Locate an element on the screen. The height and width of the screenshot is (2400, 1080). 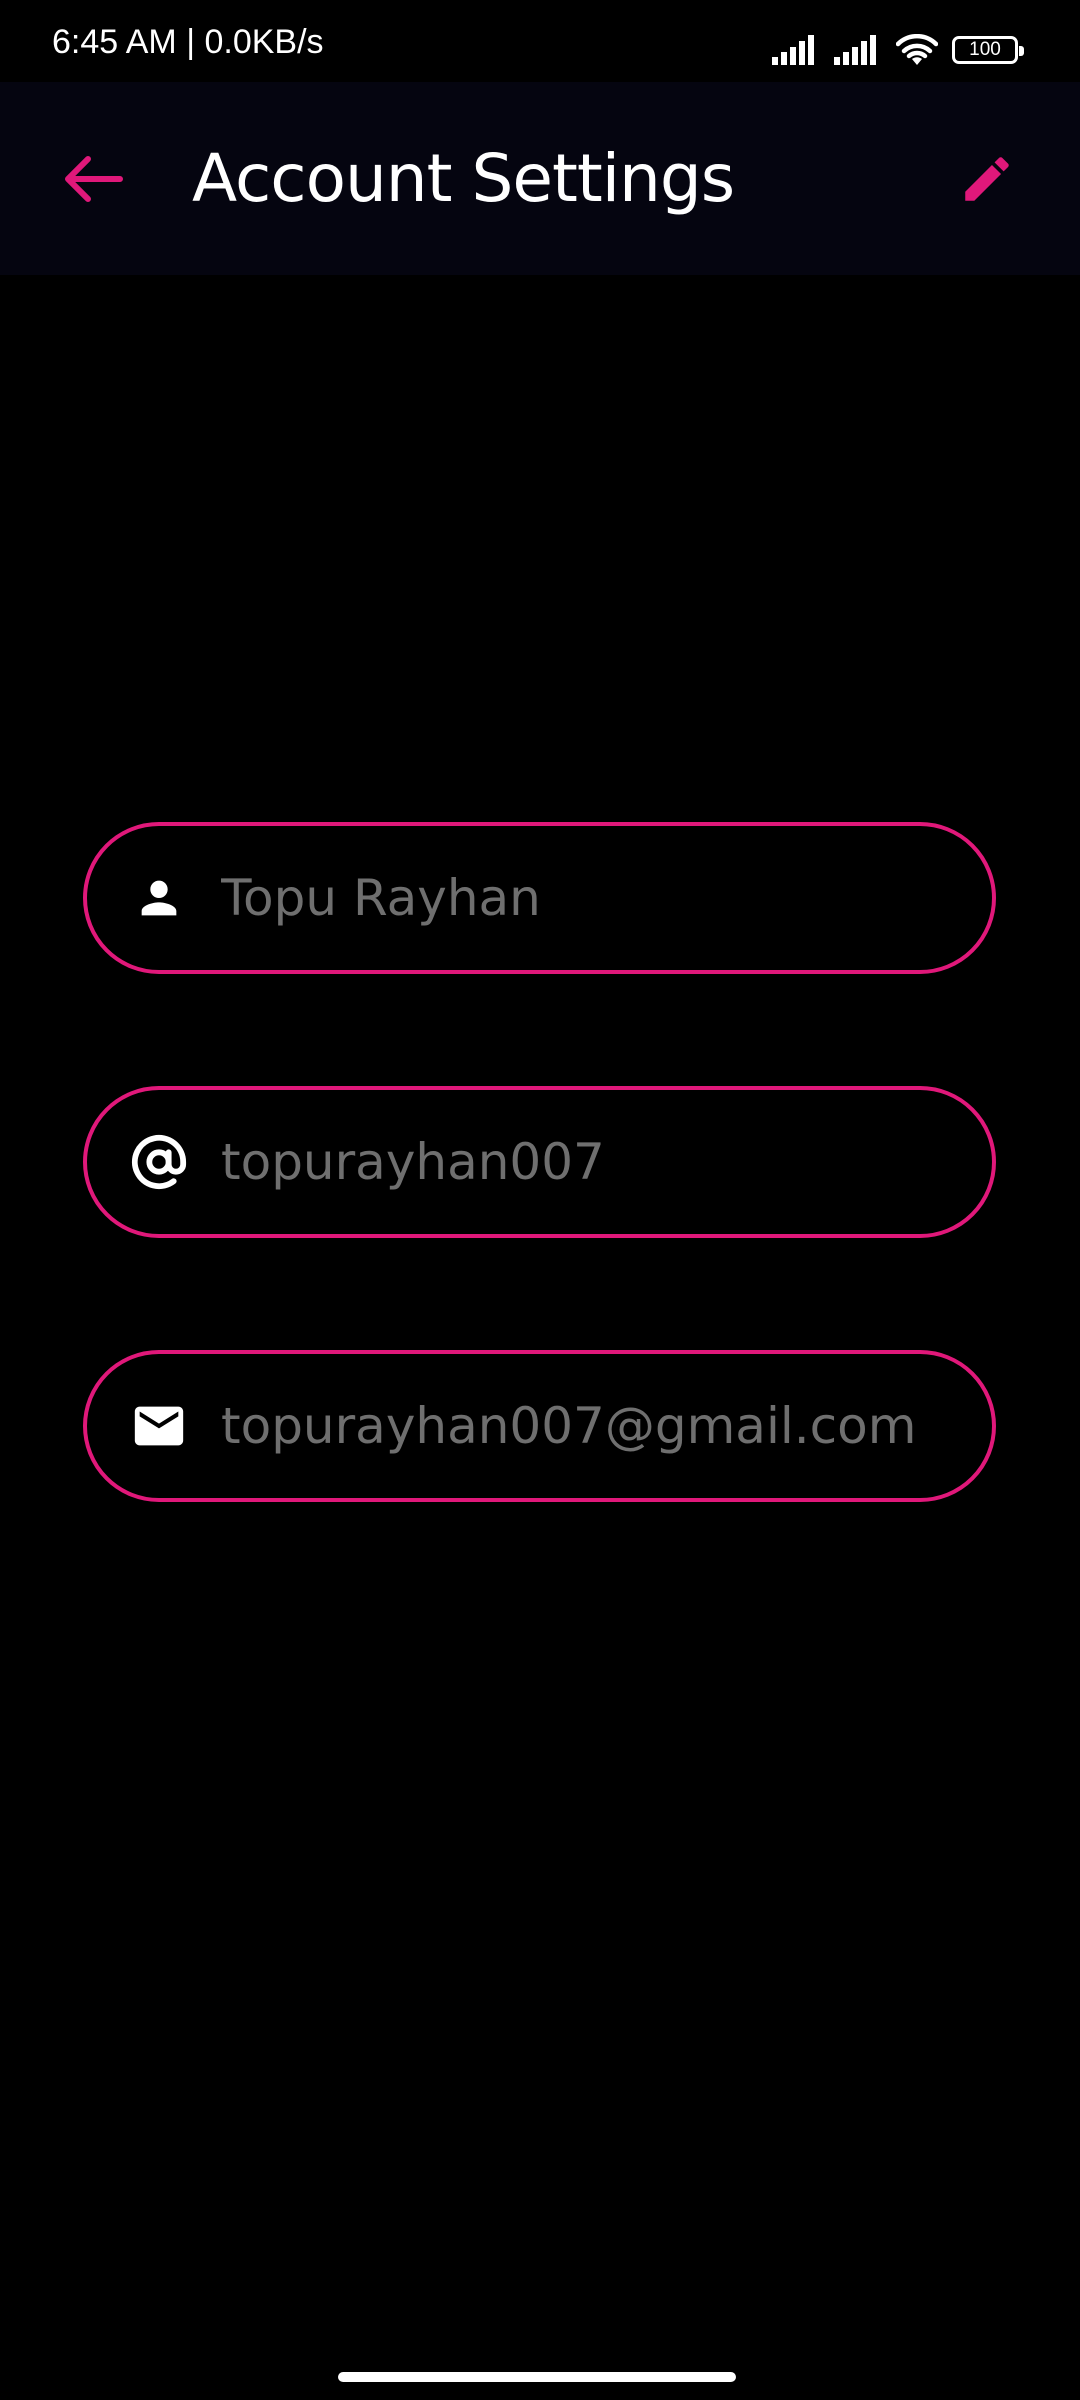
home-indicator is located at coordinates (537, 2377).